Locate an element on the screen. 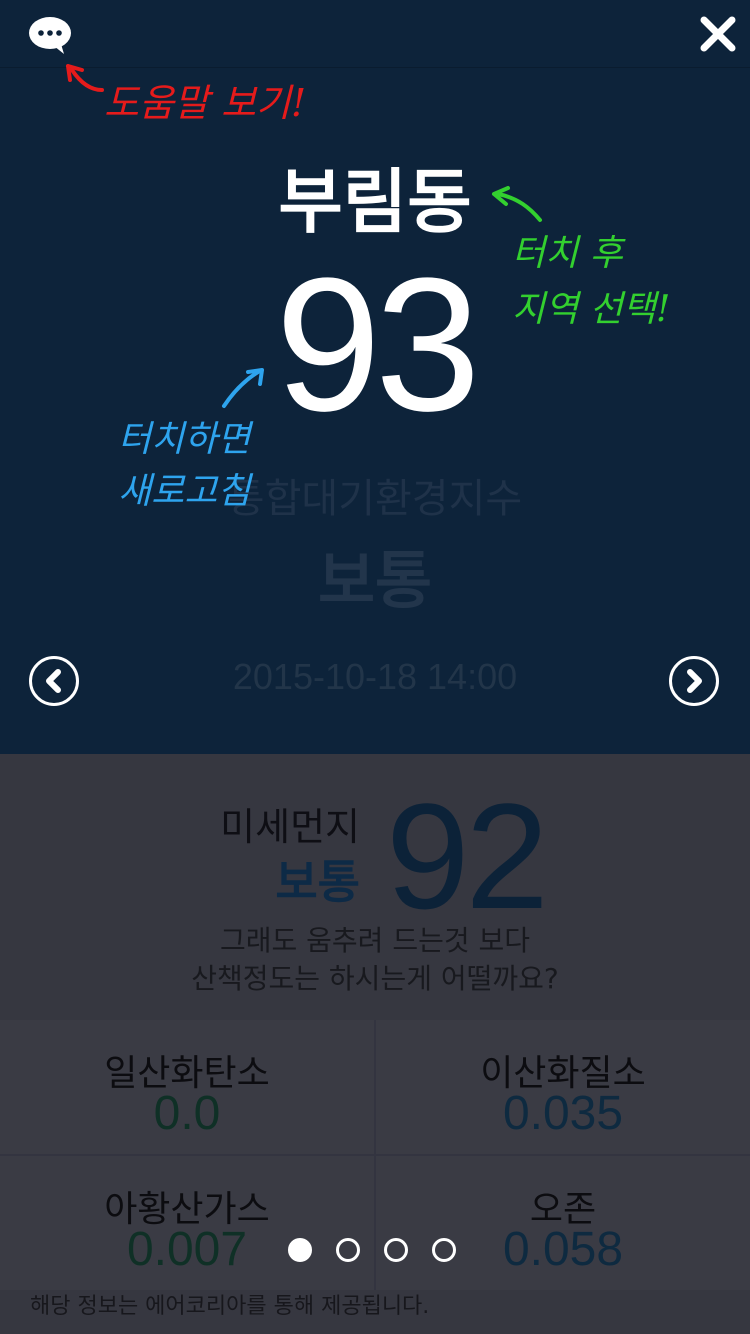 Image resolution: width=750 pixels, height=1334 pixels. refresh-note-line1: 터치하면 is located at coordinates (184, 439).